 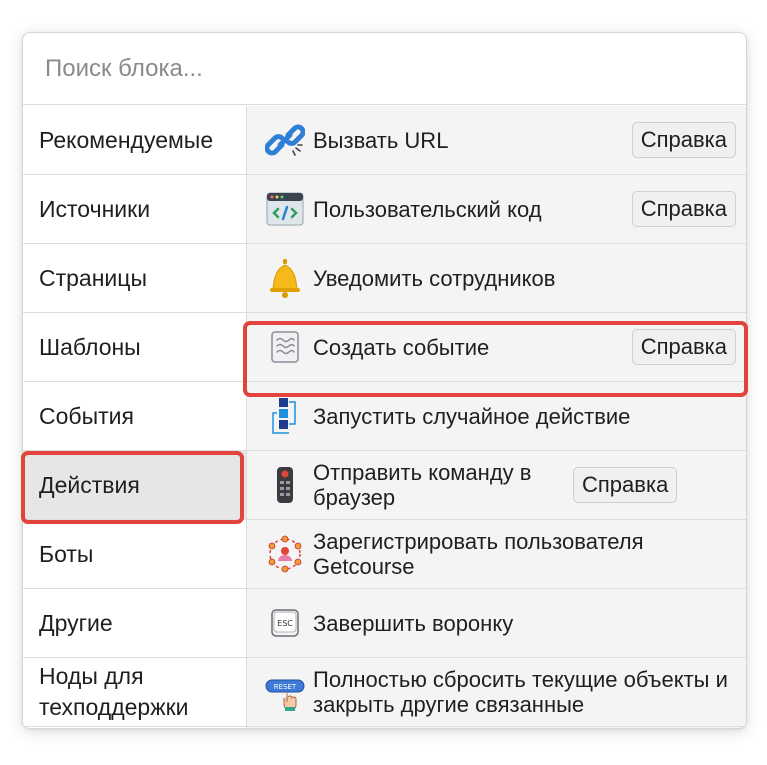 I want to click on sidebar-item-support-nodes: Ноды для техподдержки, so click(x=134, y=692).